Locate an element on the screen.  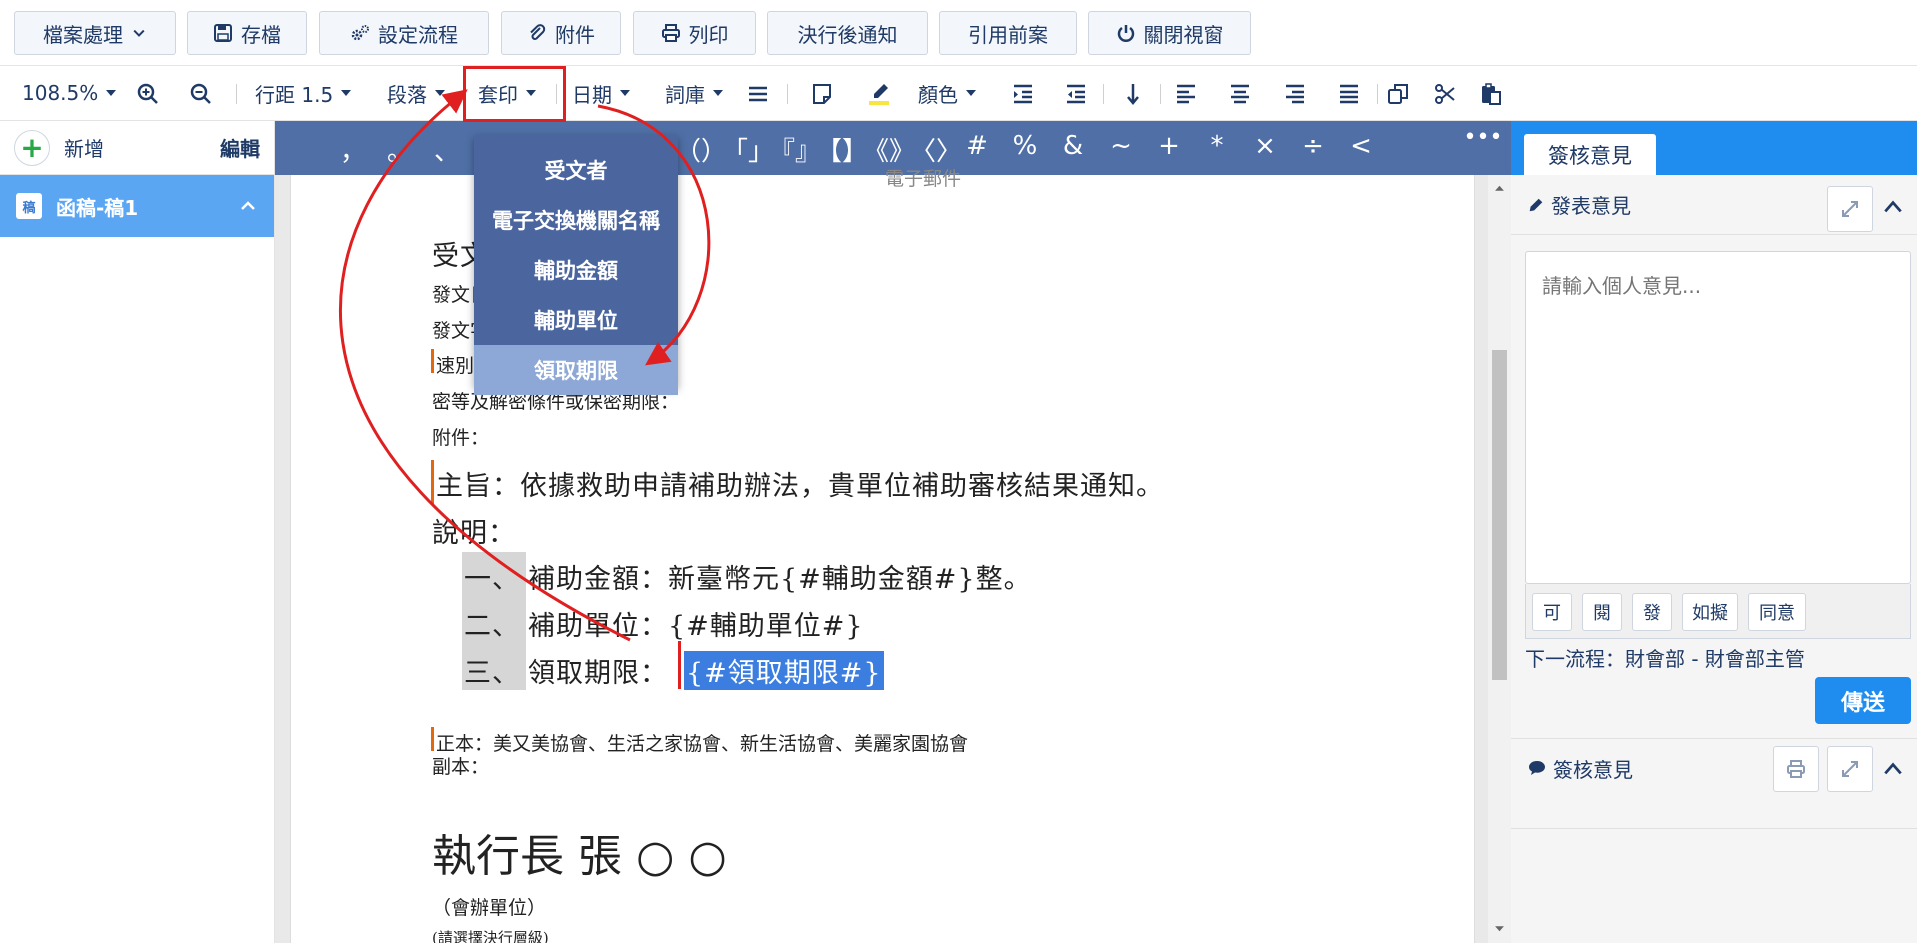
quick-phrase-button: 同意 is located at coordinates (1777, 612).